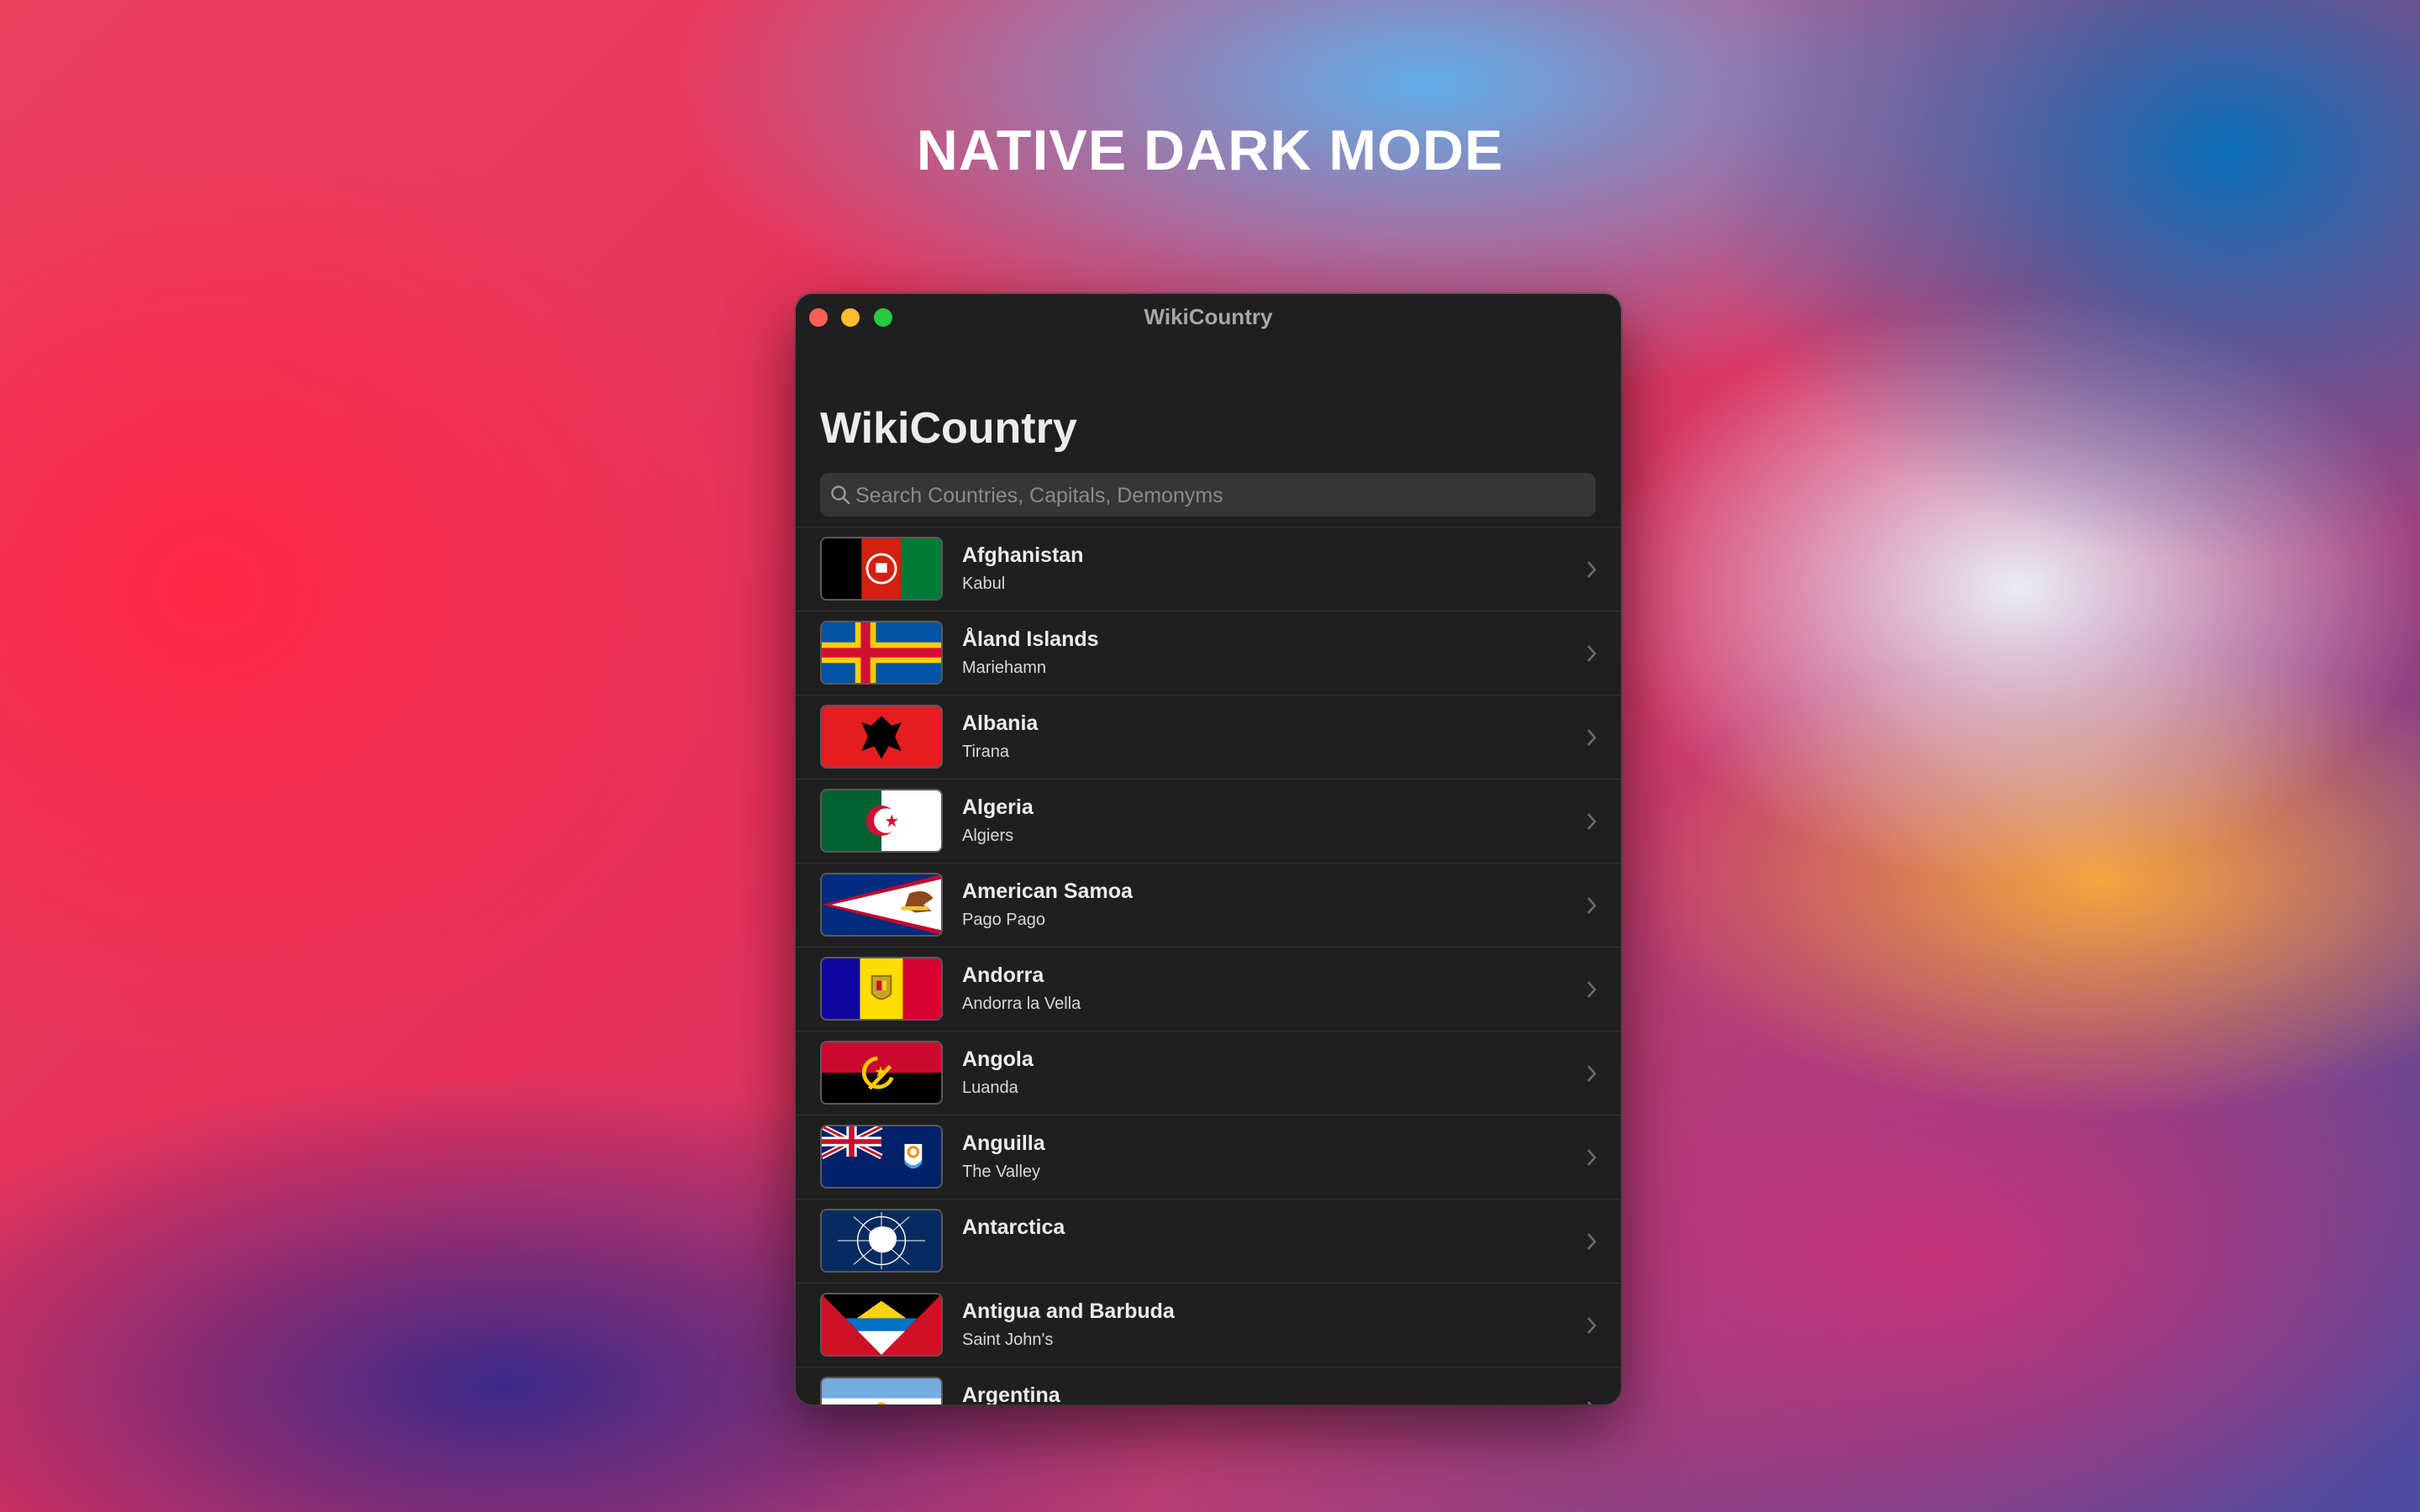  Describe the element at coordinates (881, 1325) in the screenshot. I see `antigua-flag-icon` at that location.